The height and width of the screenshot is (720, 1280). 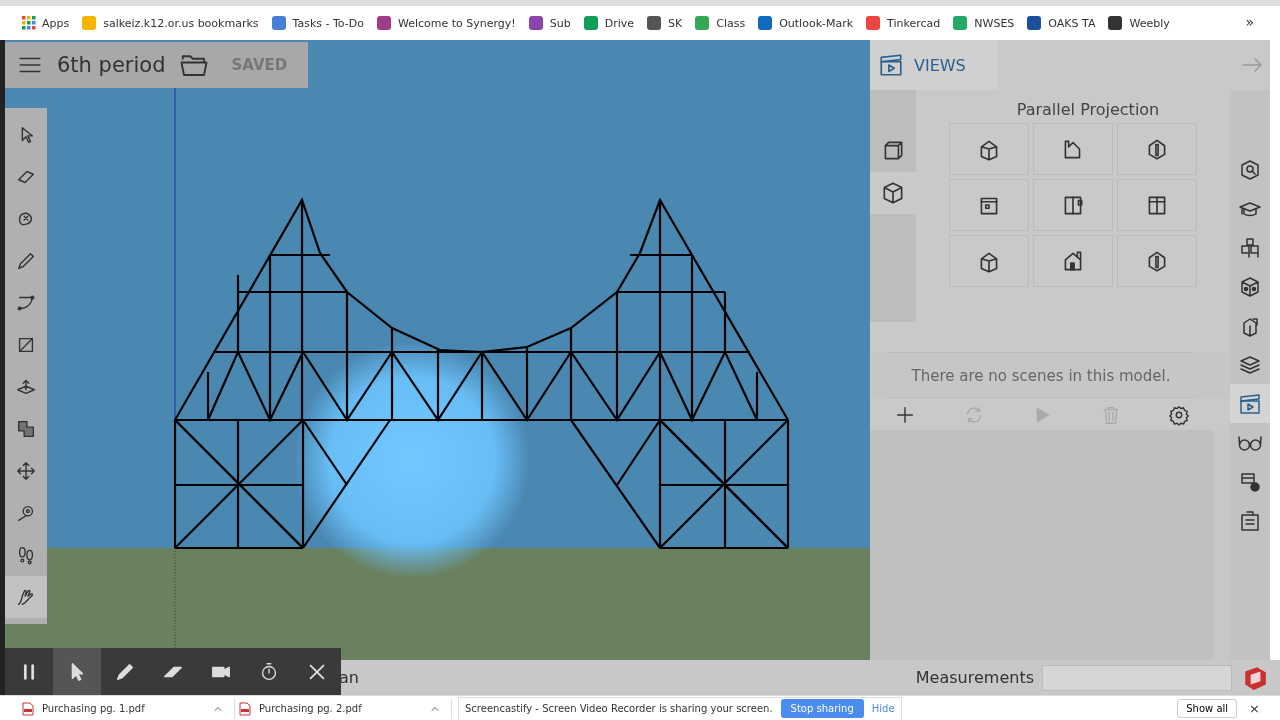 What do you see at coordinates (664, 23) in the screenshot?
I see `bookmark-link: SK` at bounding box center [664, 23].